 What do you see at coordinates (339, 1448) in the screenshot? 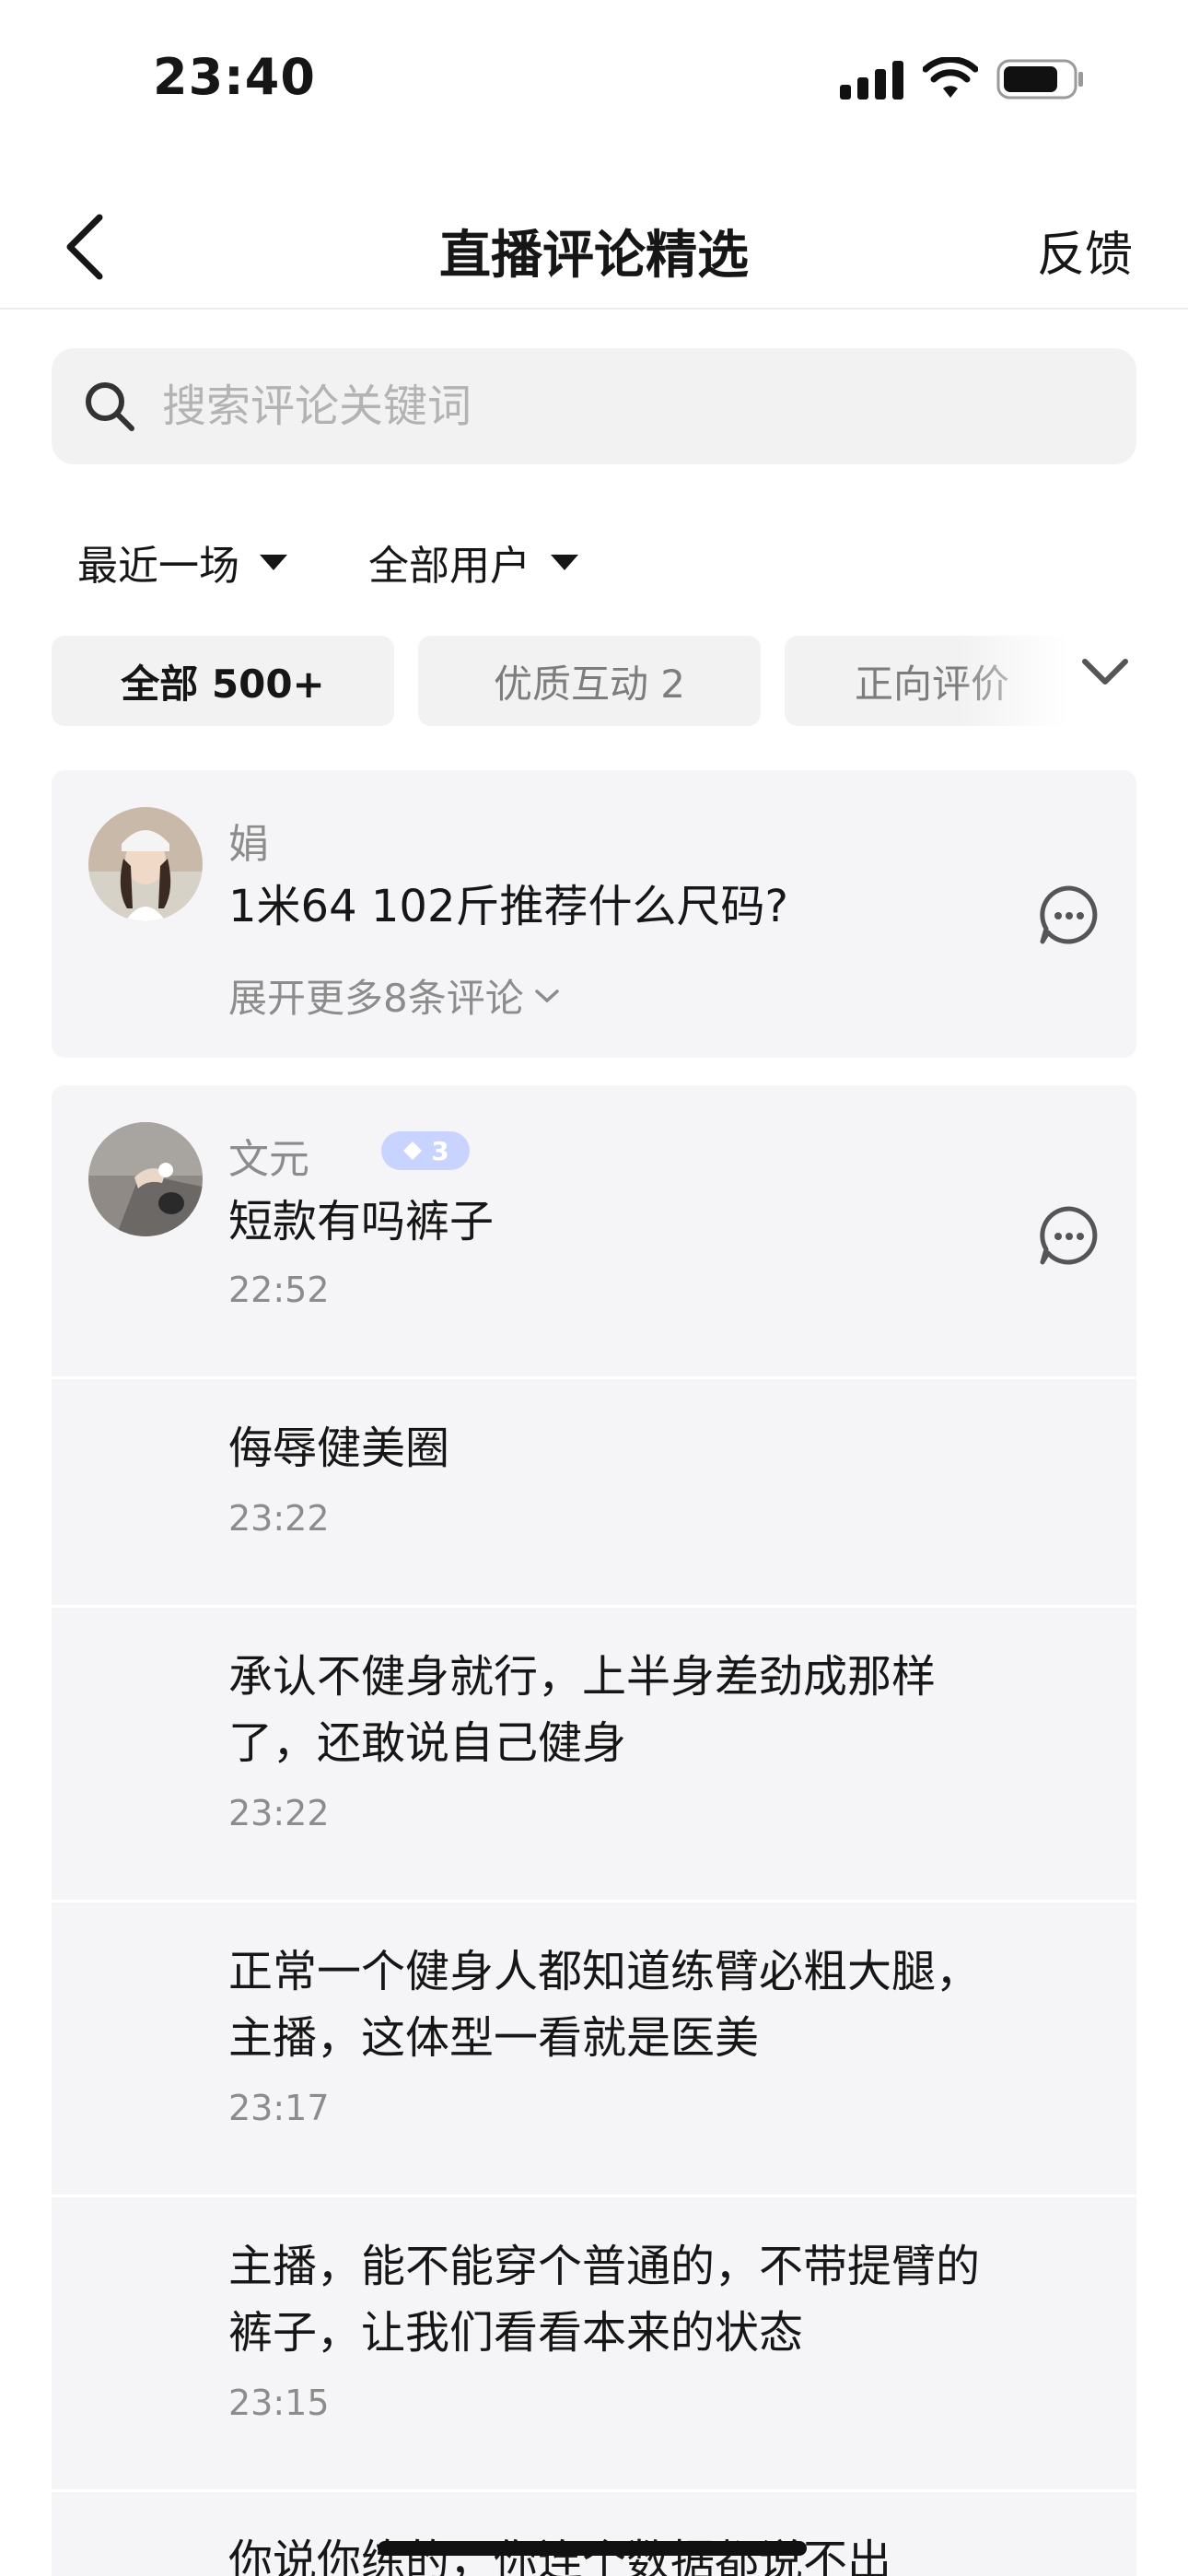
I see `reply-text: 侮辱健美圈` at bounding box center [339, 1448].